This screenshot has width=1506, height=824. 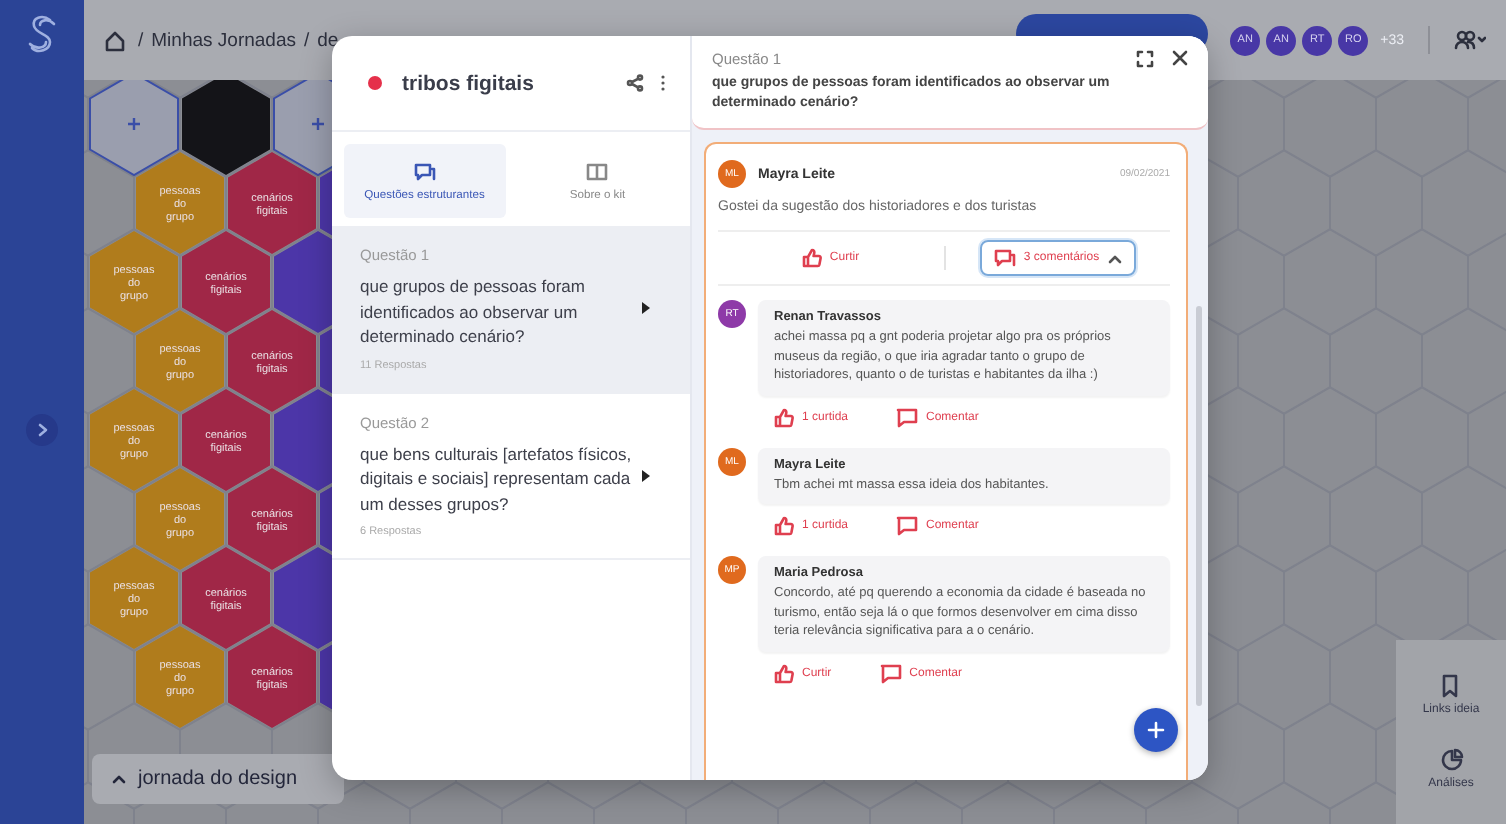 What do you see at coordinates (1451, 760) in the screenshot?
I see `pie-chart-icon` at bounding box center [1451, 760].